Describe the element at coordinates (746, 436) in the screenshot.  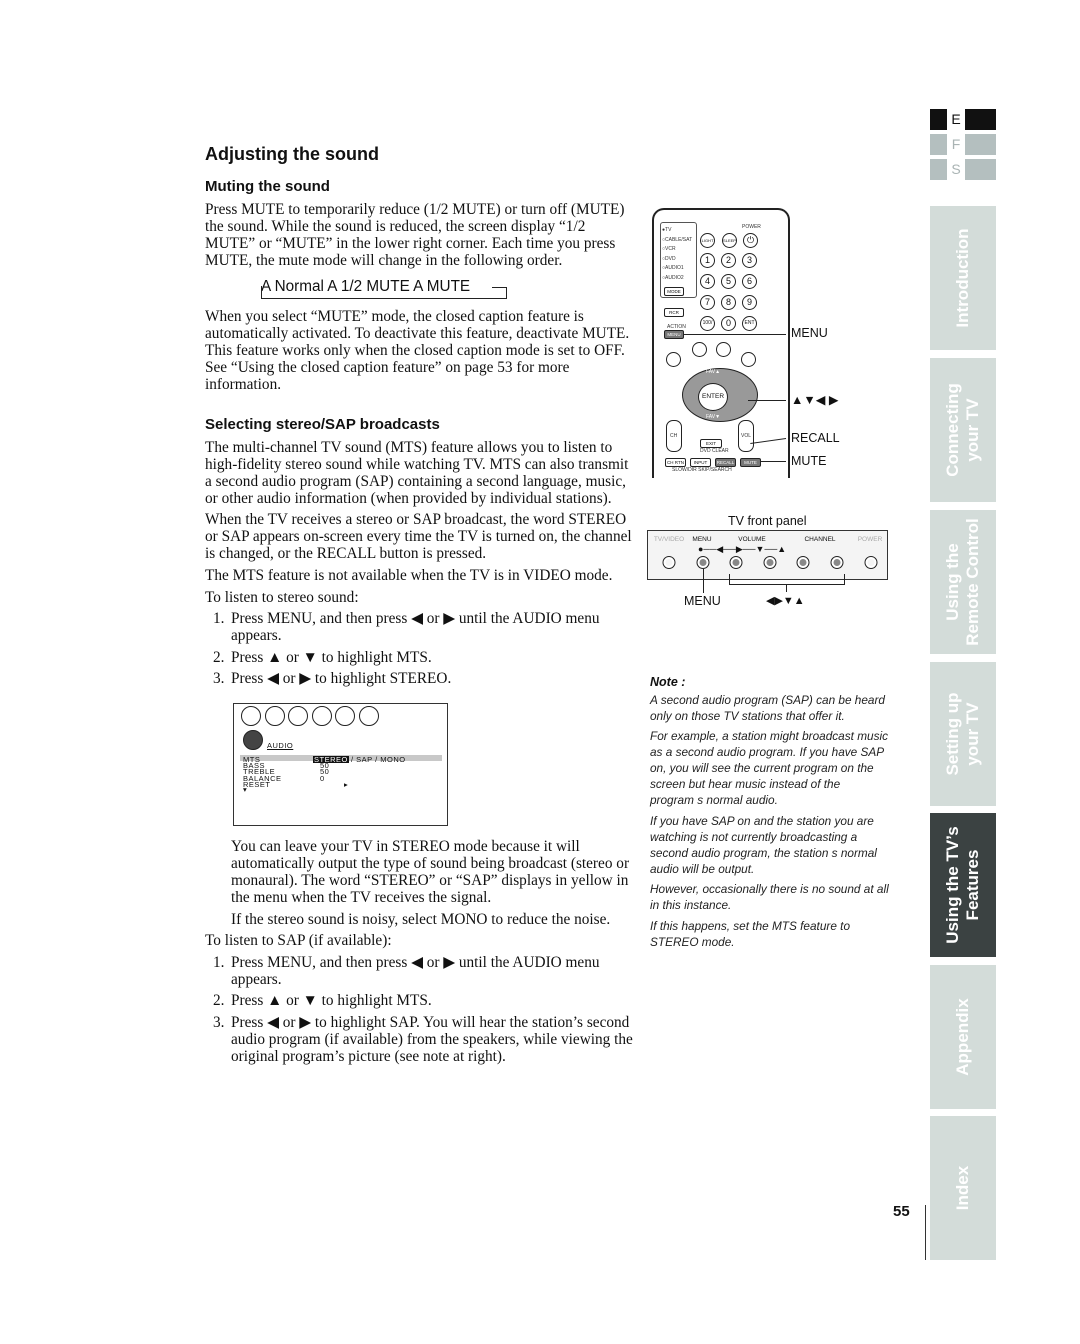
I see `volume-rocker: VOL` at that location.